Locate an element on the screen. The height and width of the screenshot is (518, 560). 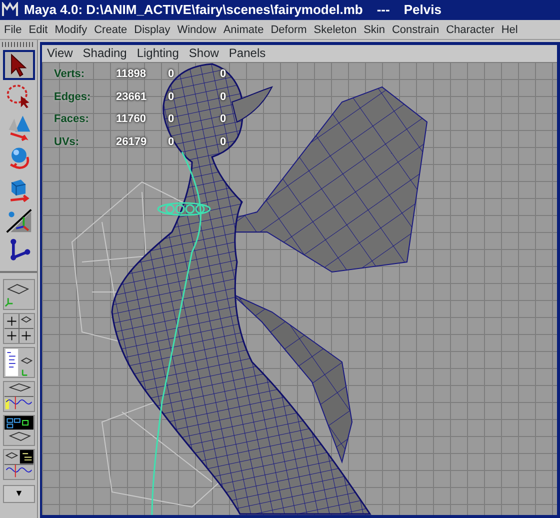
menu-item: Modify is located at coordinates (70, 29).